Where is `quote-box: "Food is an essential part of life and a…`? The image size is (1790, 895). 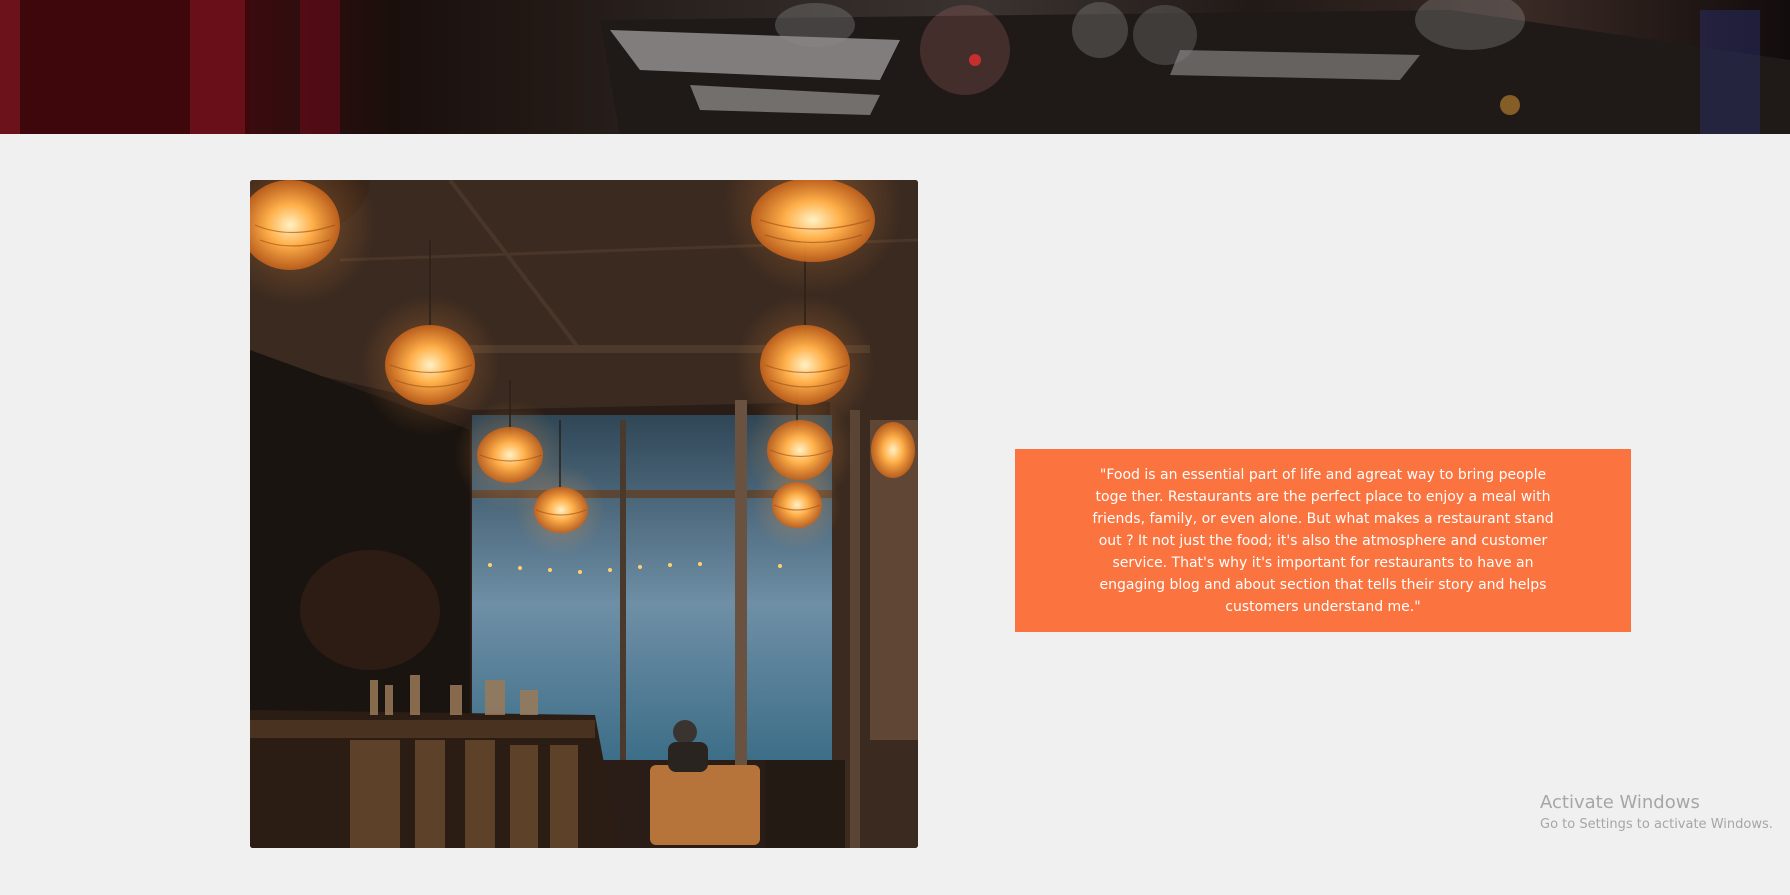 quote-box: "Food is an essential part of life and a… is located at coordinates (1323, 540).